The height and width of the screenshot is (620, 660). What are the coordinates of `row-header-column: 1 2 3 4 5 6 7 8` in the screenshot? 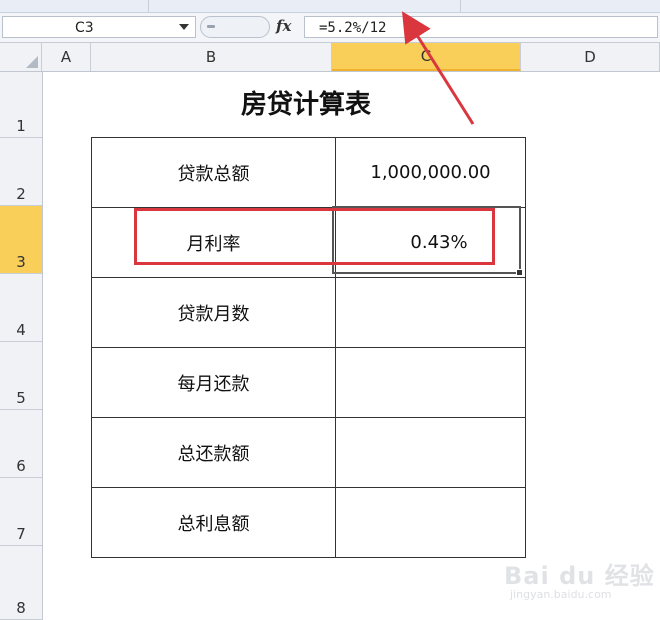 It's located at (21, 346).